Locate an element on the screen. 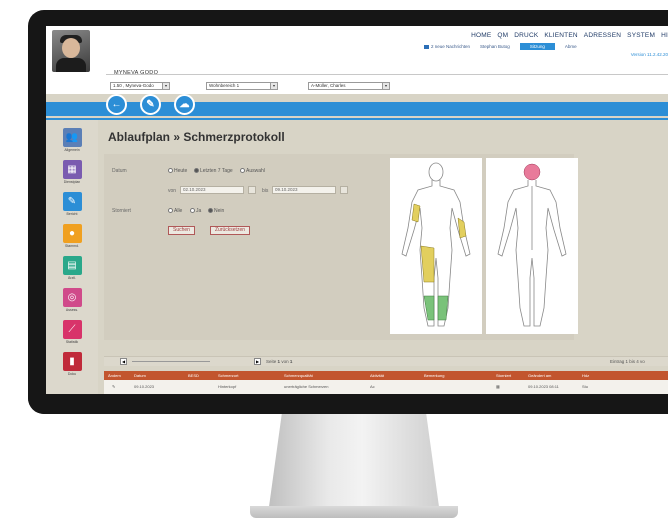 This screenshot has height=525, width=668. pain-area-head is located at coordinates (532, 172).